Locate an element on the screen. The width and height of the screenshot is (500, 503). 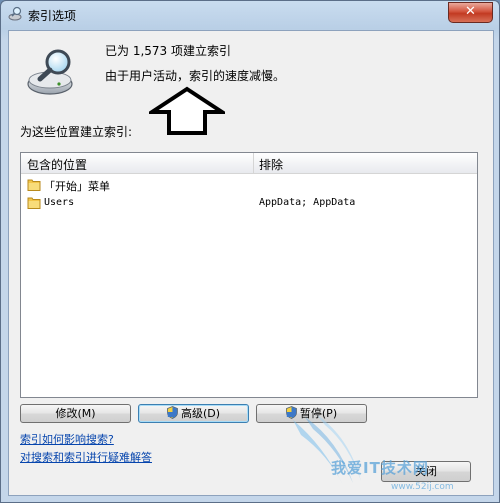
watermark-url: www.52ij.com is located at coordinates (422, 487).